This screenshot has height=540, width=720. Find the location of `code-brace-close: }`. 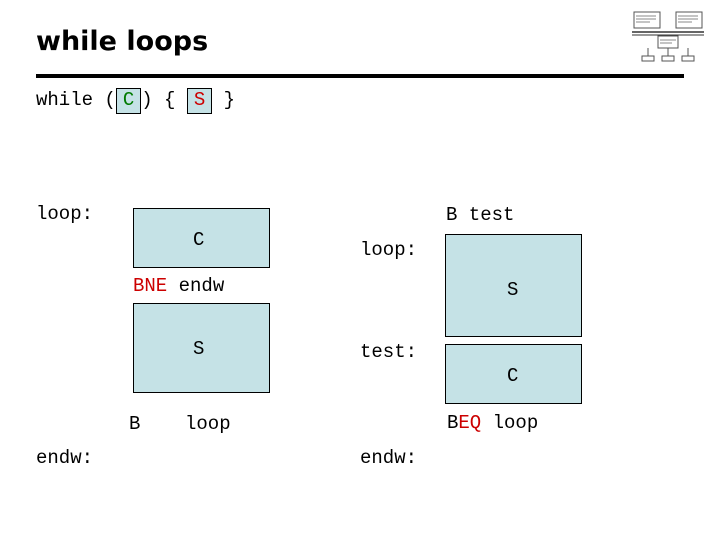

code-brace-close: } is located at coordinates (224, 100).